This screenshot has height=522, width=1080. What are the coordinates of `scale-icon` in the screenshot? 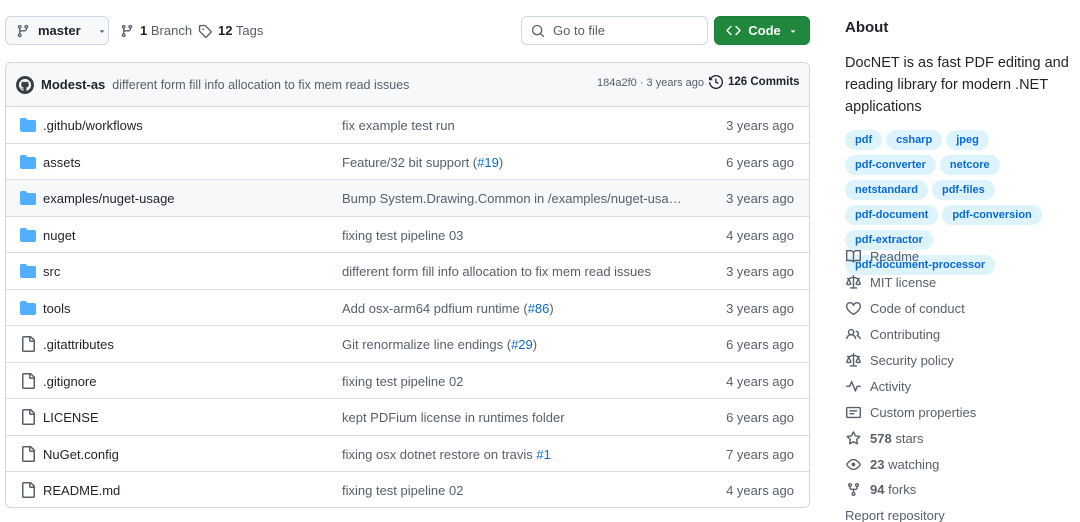 It's located at (853, 282).